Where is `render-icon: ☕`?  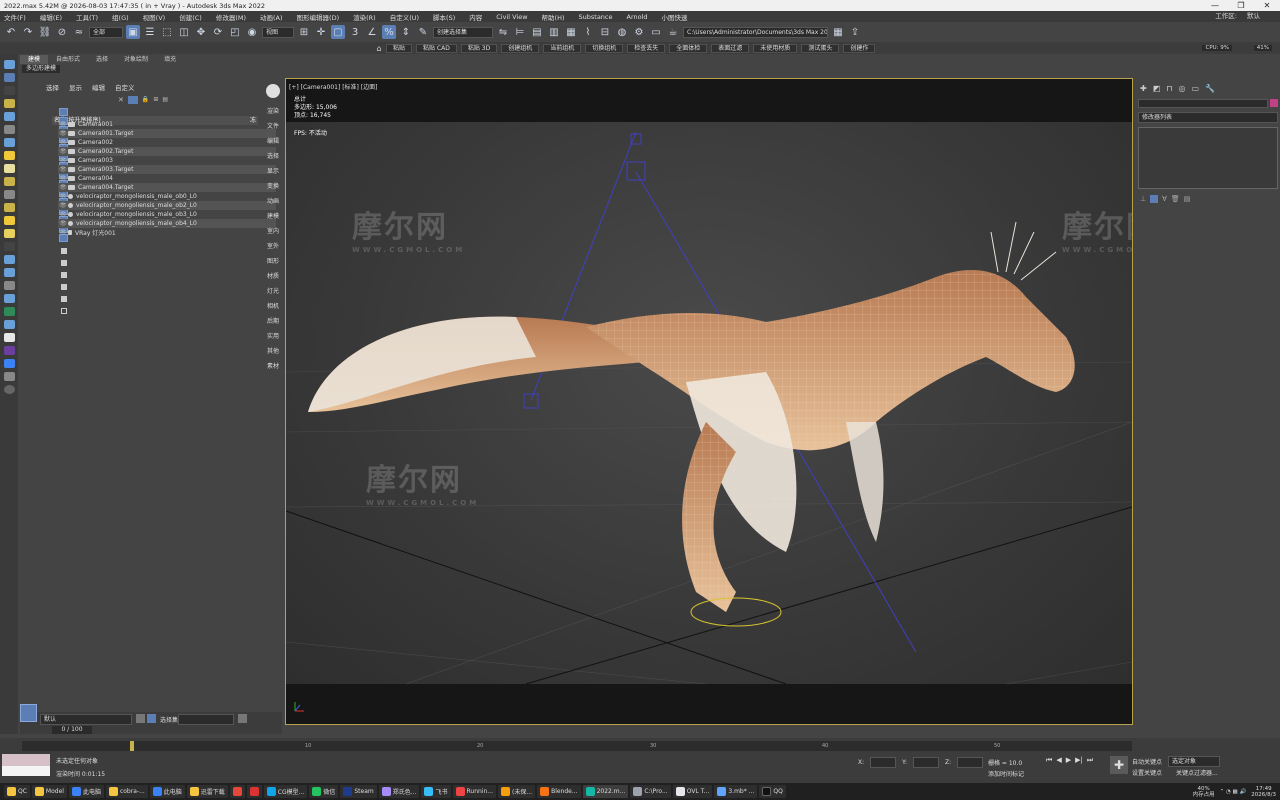 render-icon: ☕ is located at coordinates (673, 32).